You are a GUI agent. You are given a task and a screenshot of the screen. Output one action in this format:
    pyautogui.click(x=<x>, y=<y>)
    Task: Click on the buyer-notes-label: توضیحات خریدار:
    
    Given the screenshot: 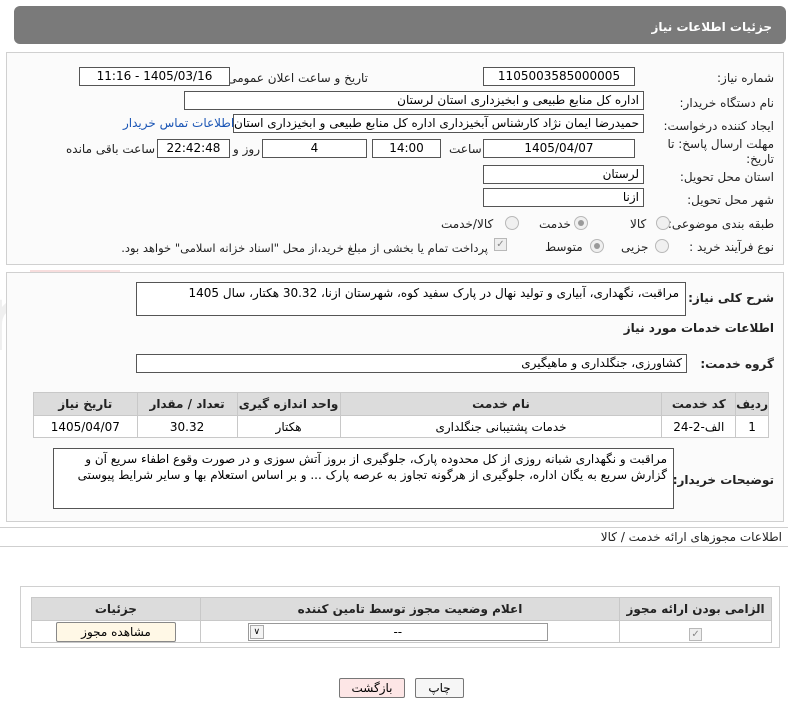 What is the action you would take?
    pyautogui.click(x=723, y=480)
    